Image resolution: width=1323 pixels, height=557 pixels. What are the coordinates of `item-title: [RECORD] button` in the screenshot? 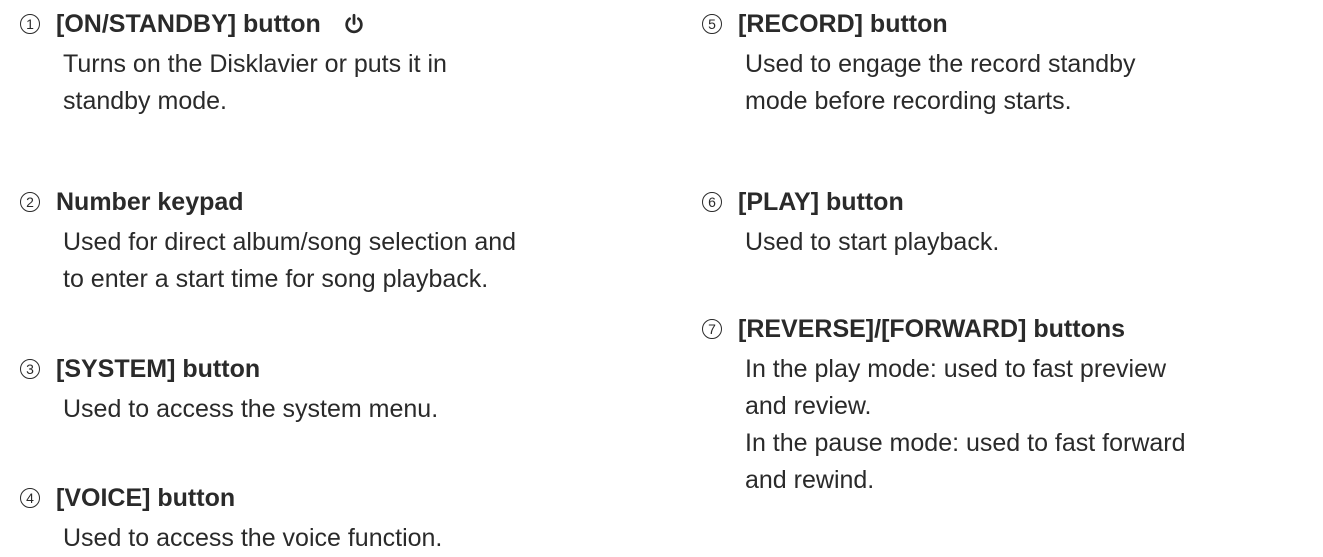 It's located at (843, 23).